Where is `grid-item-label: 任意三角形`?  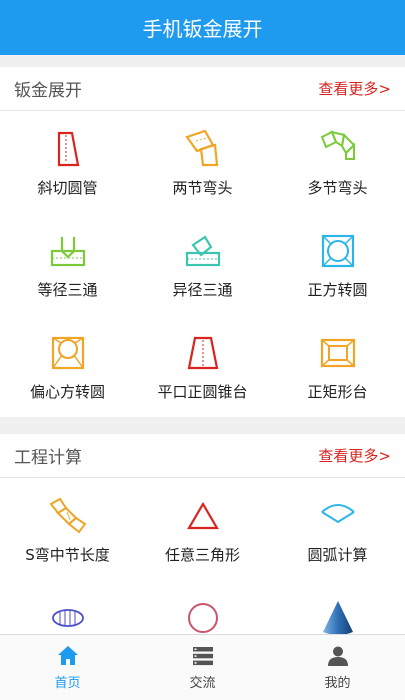 grid-item-label: 任意三角形 is located at coordinates (202, 555).